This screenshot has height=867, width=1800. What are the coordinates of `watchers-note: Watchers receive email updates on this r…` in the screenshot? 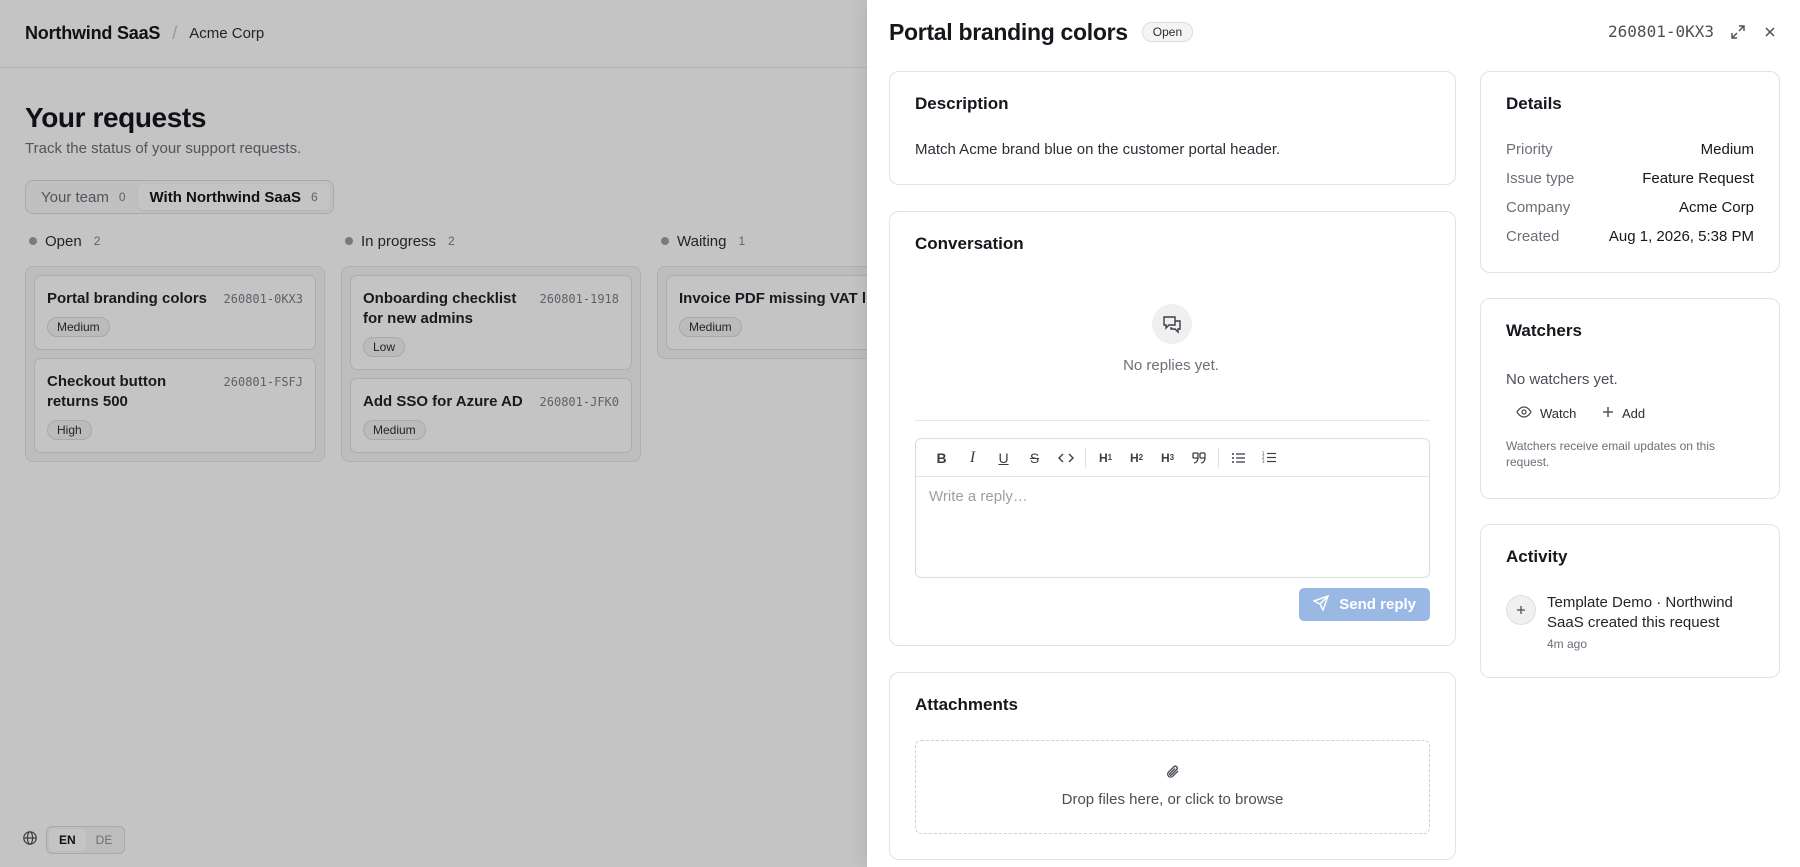 It's located at (1610, 454).